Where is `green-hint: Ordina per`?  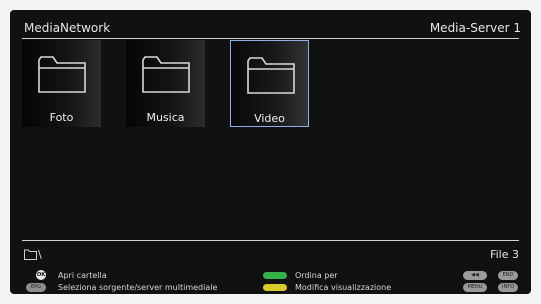
green-hint: Ordina per is located at coordinates (316, 275).